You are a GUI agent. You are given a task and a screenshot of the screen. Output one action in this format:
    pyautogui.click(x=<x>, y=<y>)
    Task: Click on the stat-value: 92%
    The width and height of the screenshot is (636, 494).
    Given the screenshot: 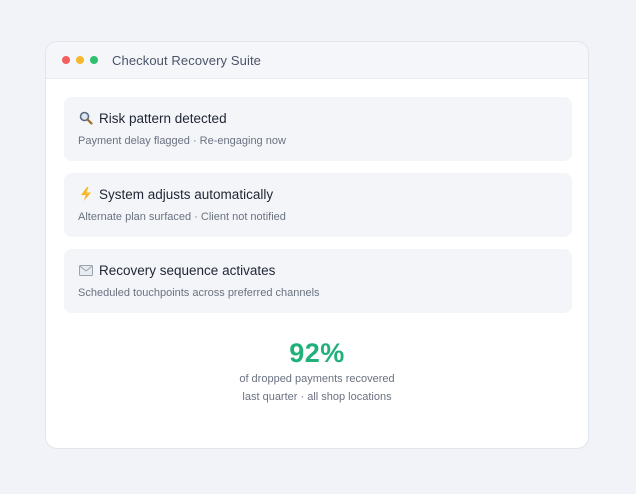 What is the action you would take?
    pyautogui.click(x=317, y=353)
    